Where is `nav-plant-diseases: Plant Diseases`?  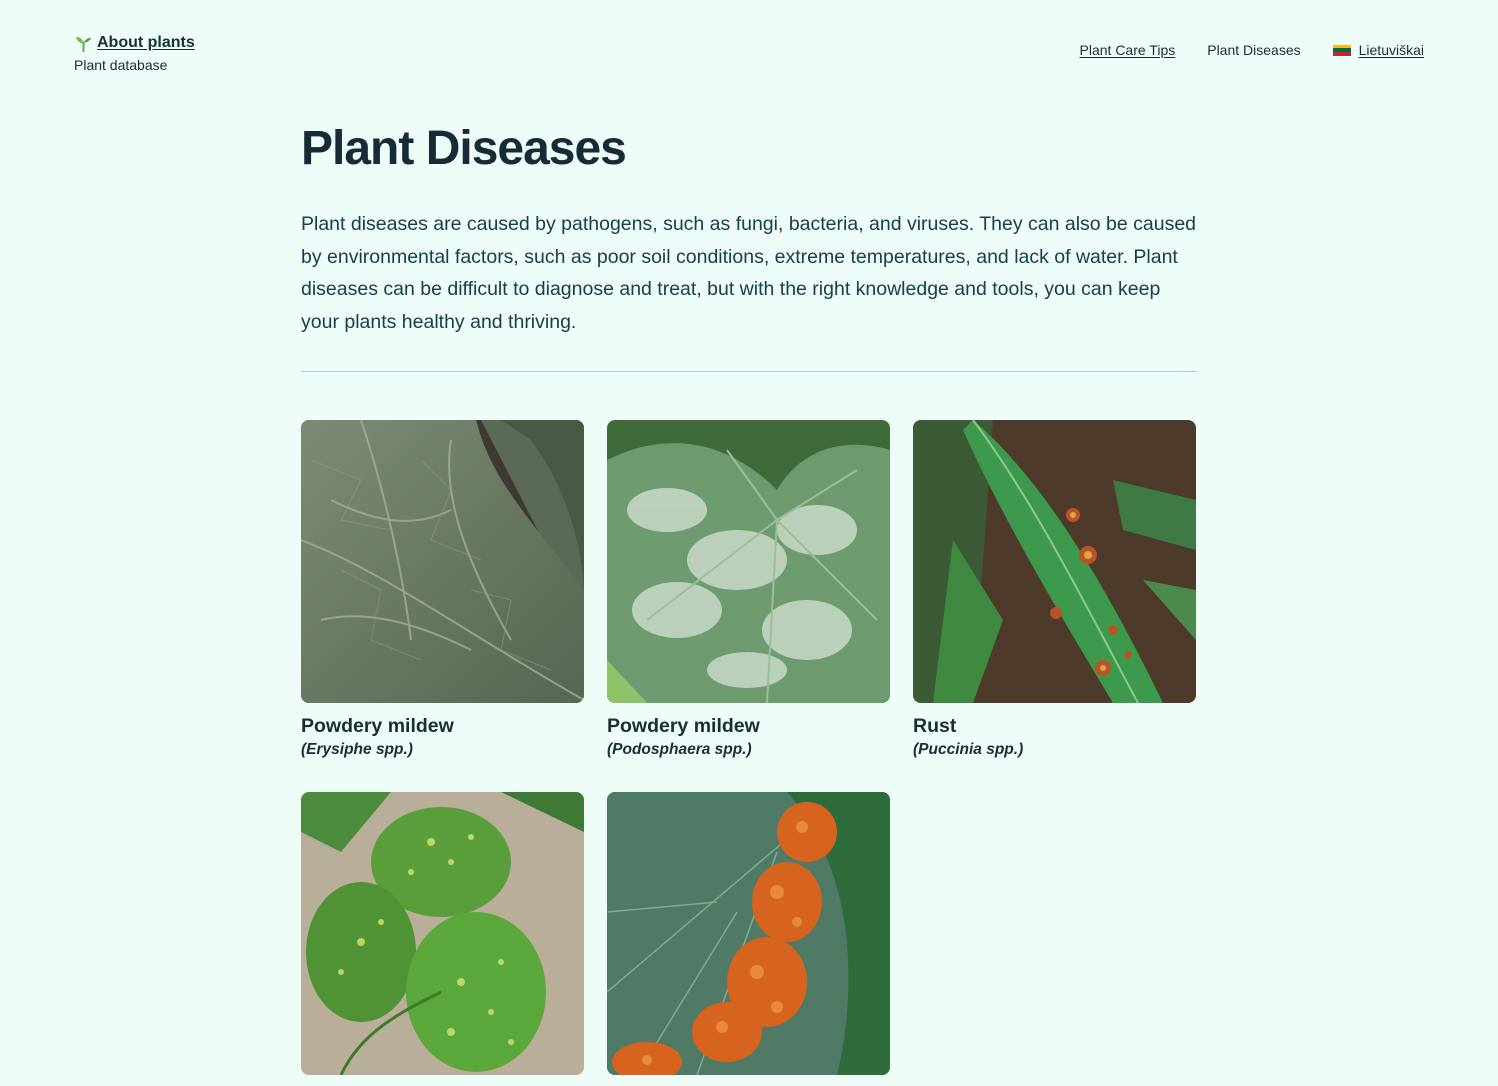
nav-plant-diseases: Plant Diseases is located at coordinates (1253, 50).